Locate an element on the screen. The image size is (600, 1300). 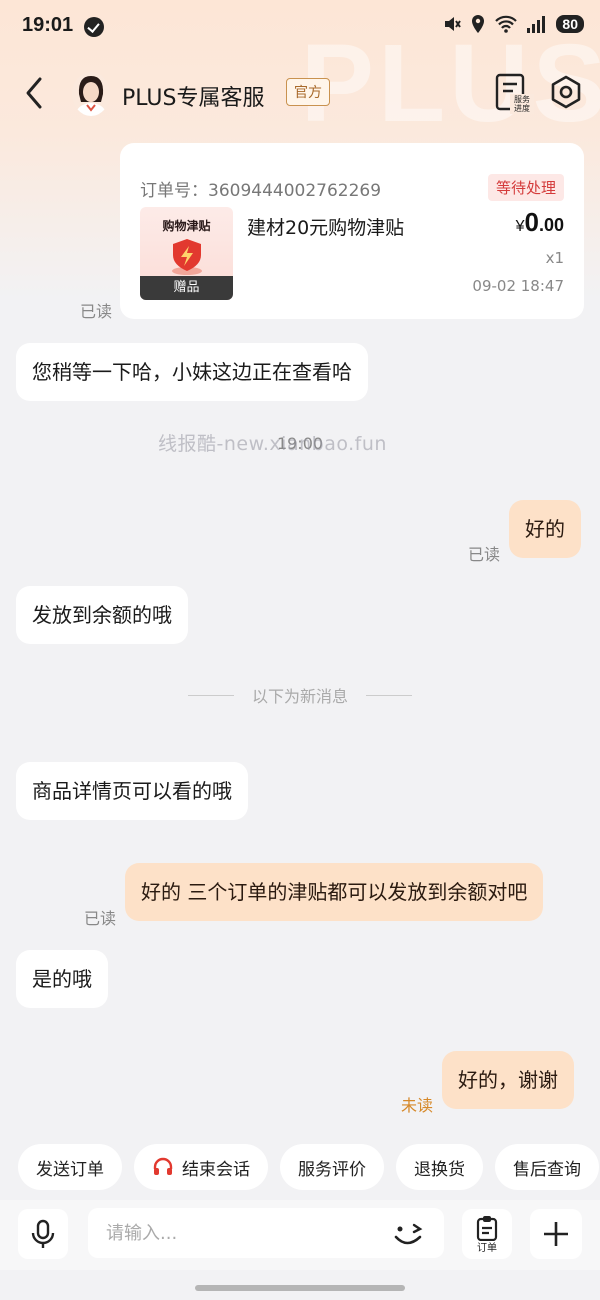
thumbnail-title: 购物津贴 is located at coordinates (186, 226).